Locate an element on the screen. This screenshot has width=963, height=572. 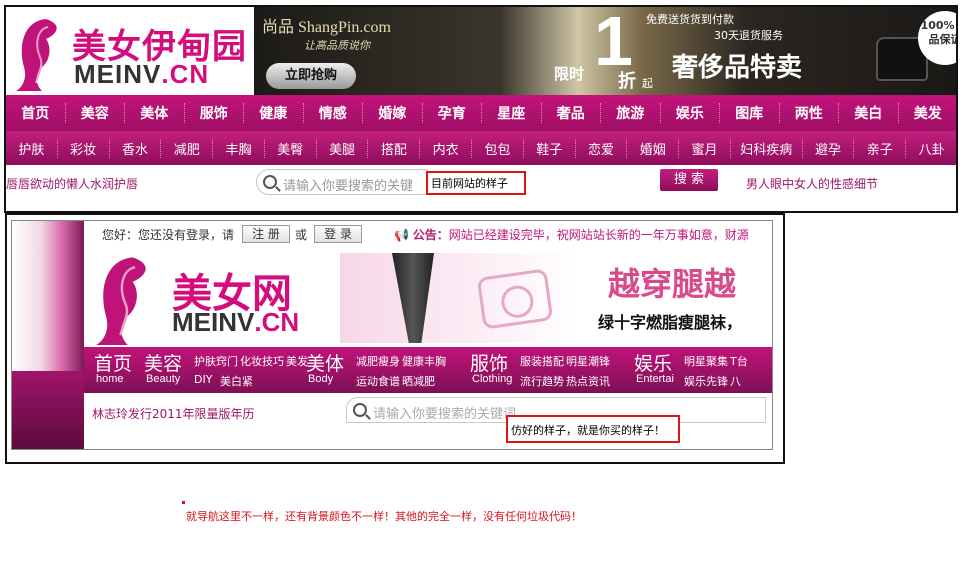
promo-link-right: 男人眼中女人的性感细节 is located at coordinates (812, 183).